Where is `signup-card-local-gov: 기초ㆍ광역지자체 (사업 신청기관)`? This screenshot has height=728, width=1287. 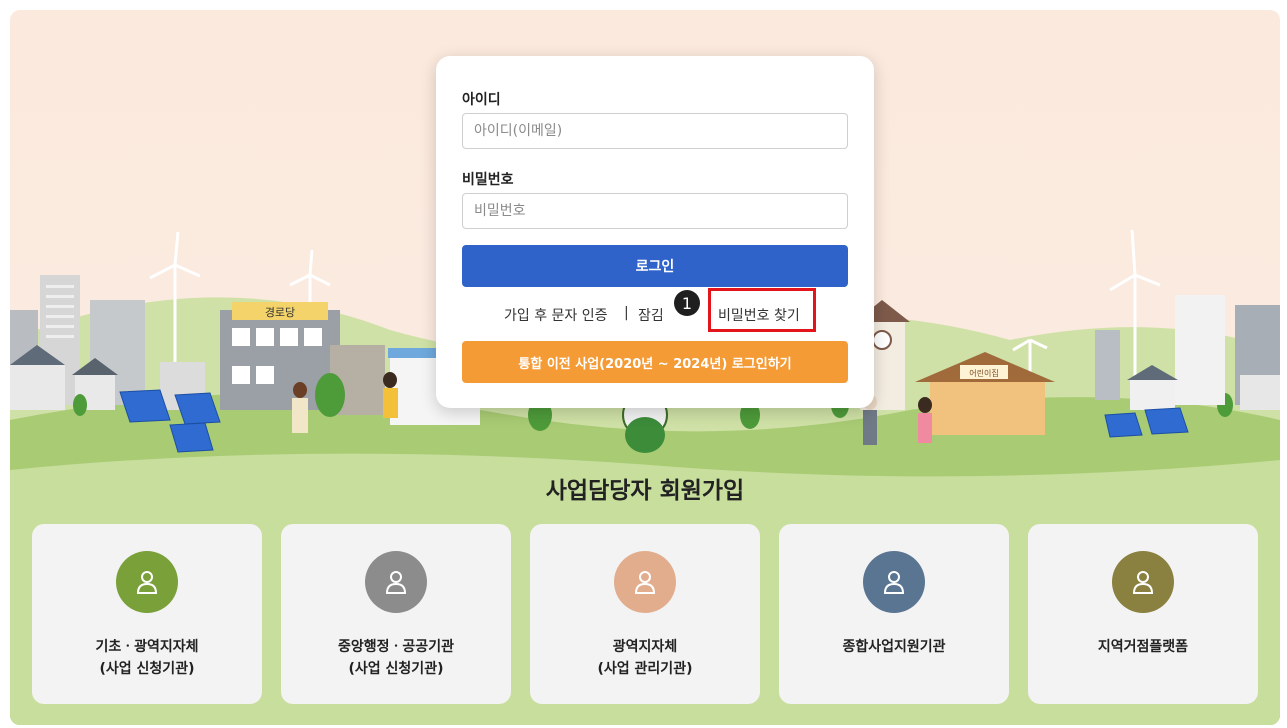
signup-card-local-gov: 기초ㆍ광역지자체 (사업 신청기관) is located at coordinates (147, 614).